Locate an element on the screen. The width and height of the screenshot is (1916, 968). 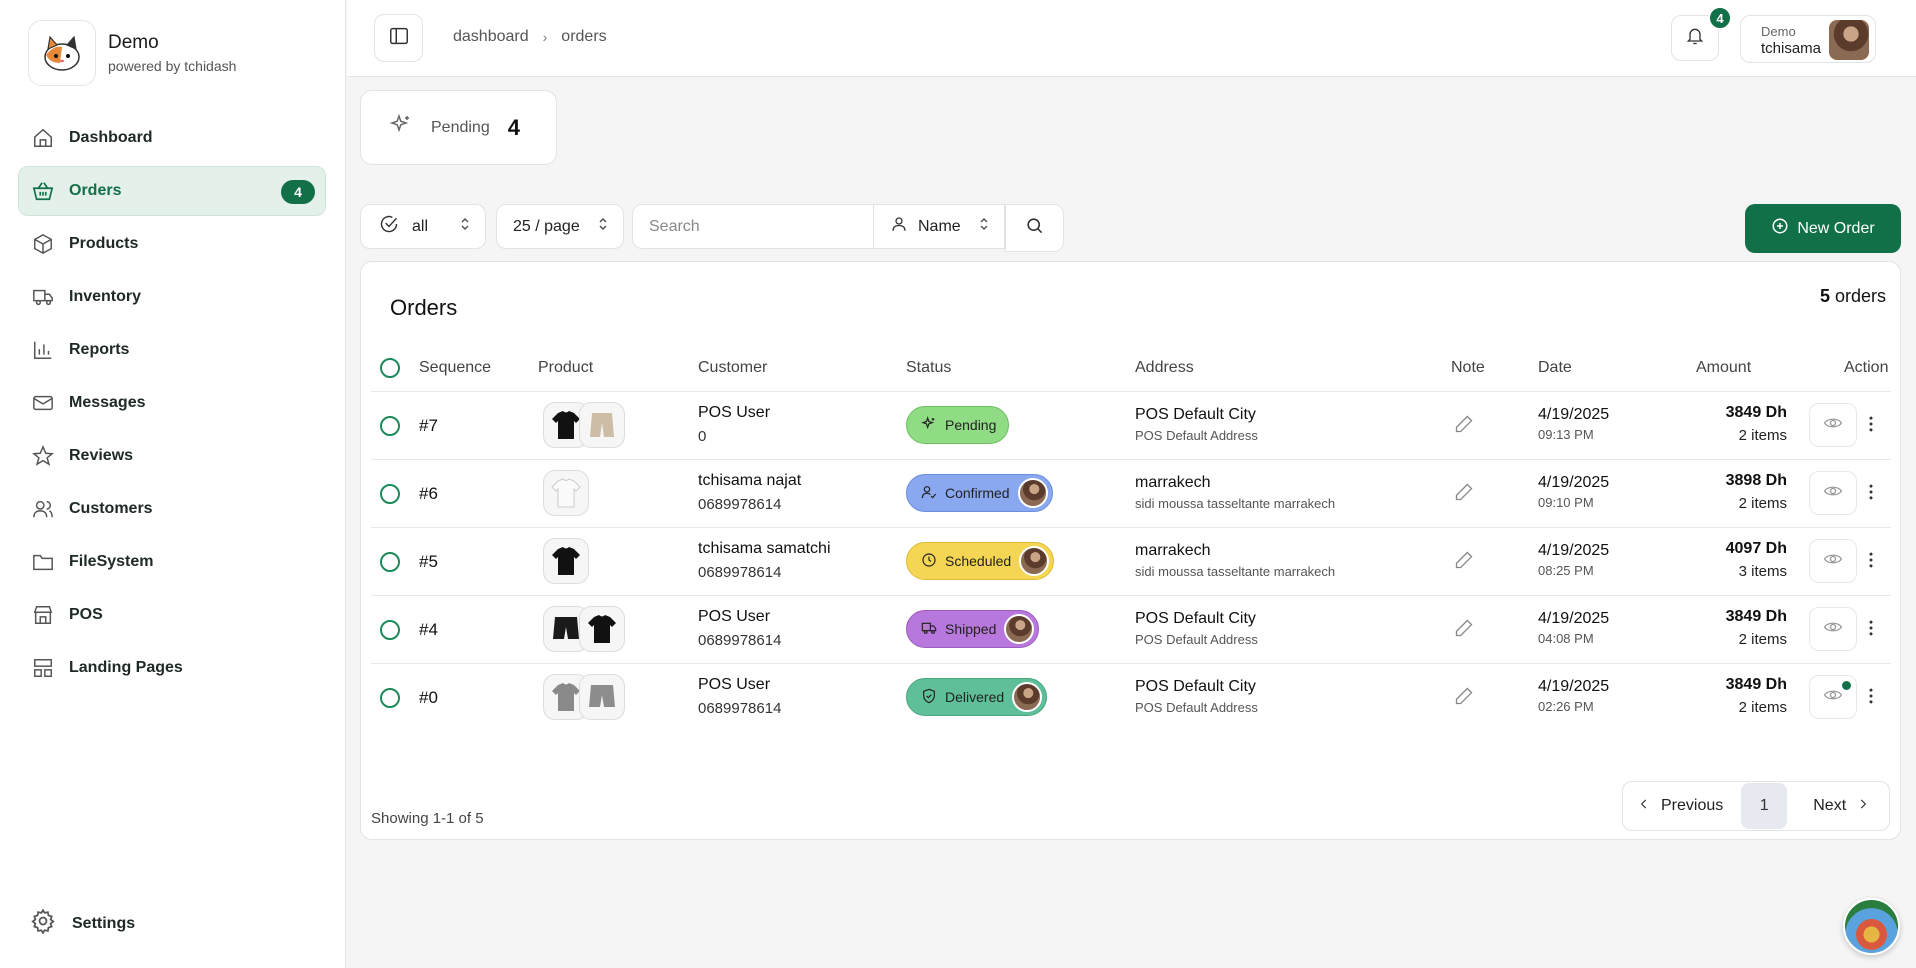
amount-cell: 4097 Dh 3 items is located at coordinates (1734, 560).